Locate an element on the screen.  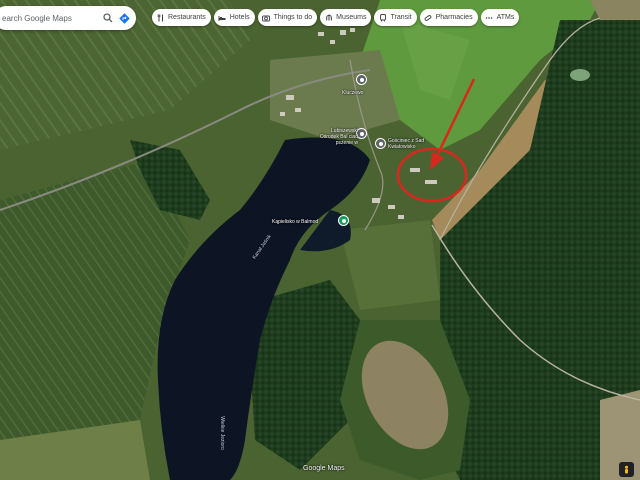
train-icon is located at coordinates (382, 17).